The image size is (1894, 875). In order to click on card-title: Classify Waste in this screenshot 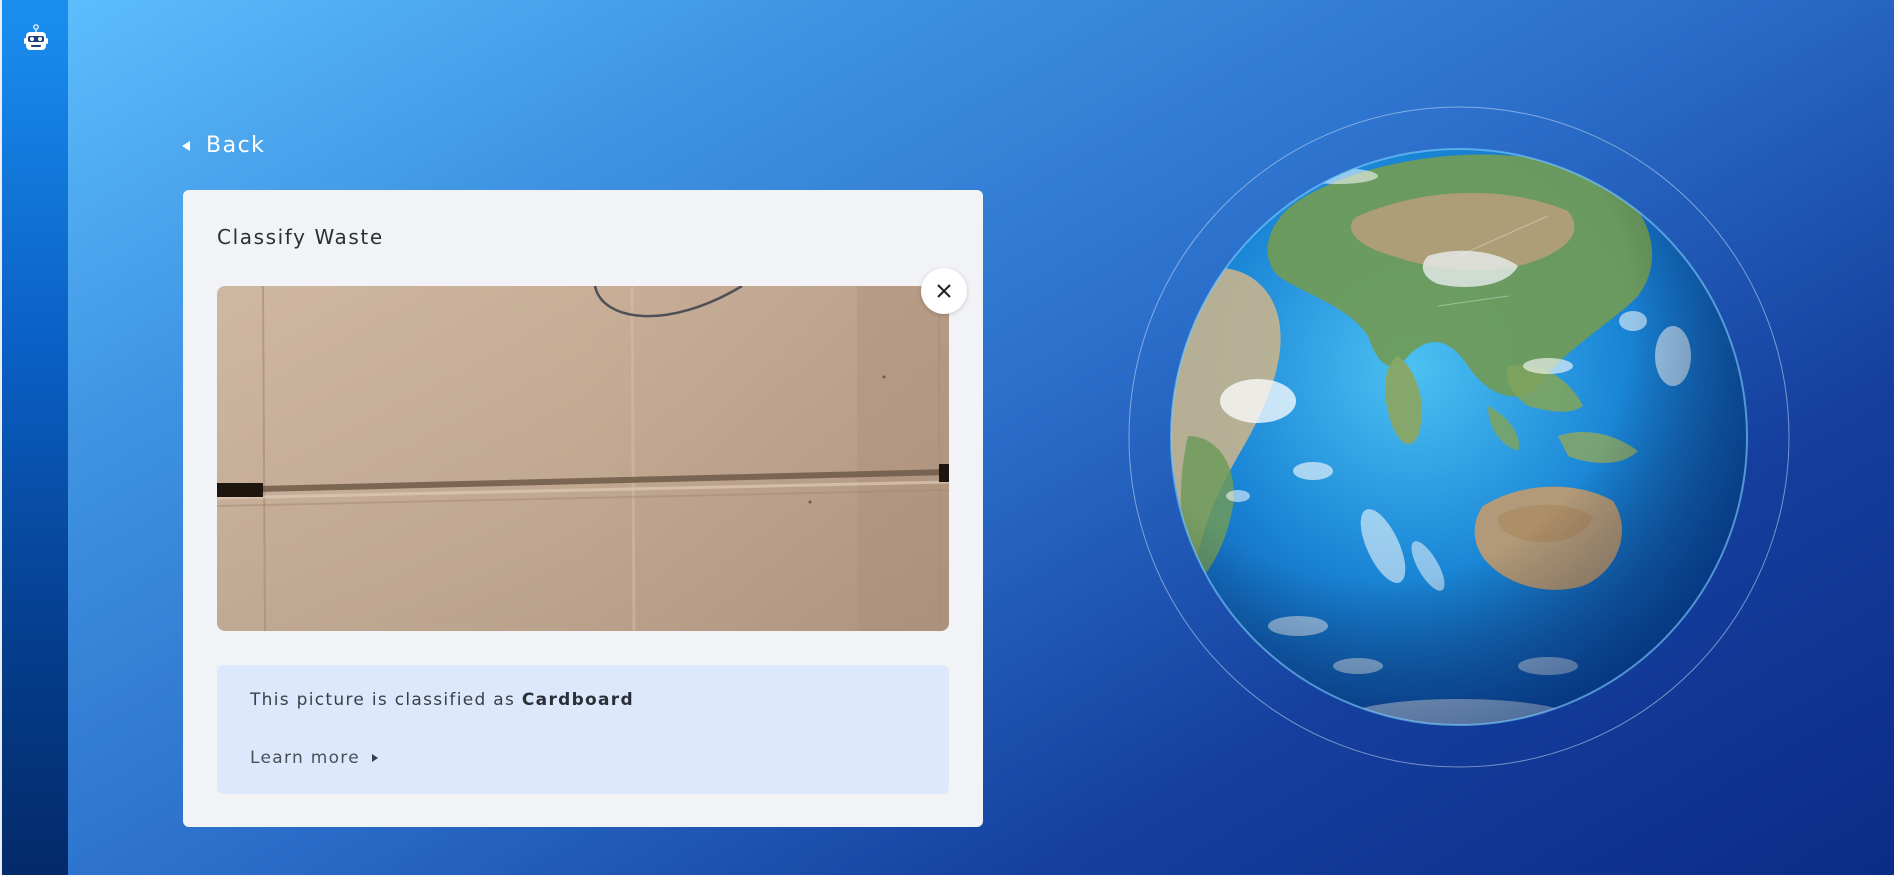, I will do `click(300, 237)`.